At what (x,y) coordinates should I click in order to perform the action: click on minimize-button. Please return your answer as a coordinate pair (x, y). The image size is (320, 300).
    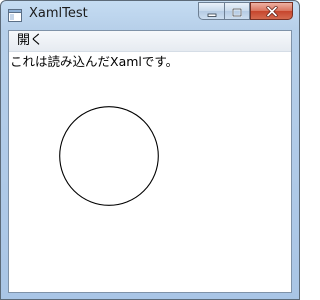
    Looking at the image, I should click on (211, 11).